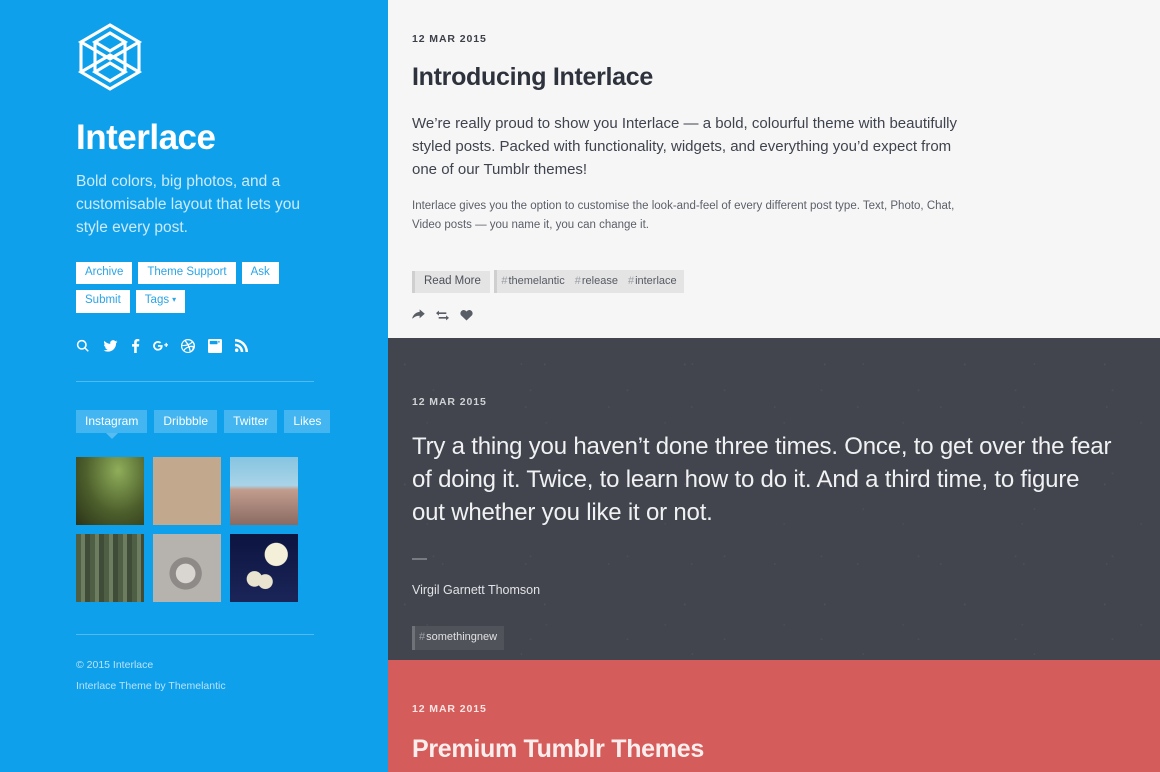 The height and width of the screenshot is (772, 1160). Describe the element at coordinates (195, 634) in the screenshot. I see `sidebar-divider-bottom` at that location.